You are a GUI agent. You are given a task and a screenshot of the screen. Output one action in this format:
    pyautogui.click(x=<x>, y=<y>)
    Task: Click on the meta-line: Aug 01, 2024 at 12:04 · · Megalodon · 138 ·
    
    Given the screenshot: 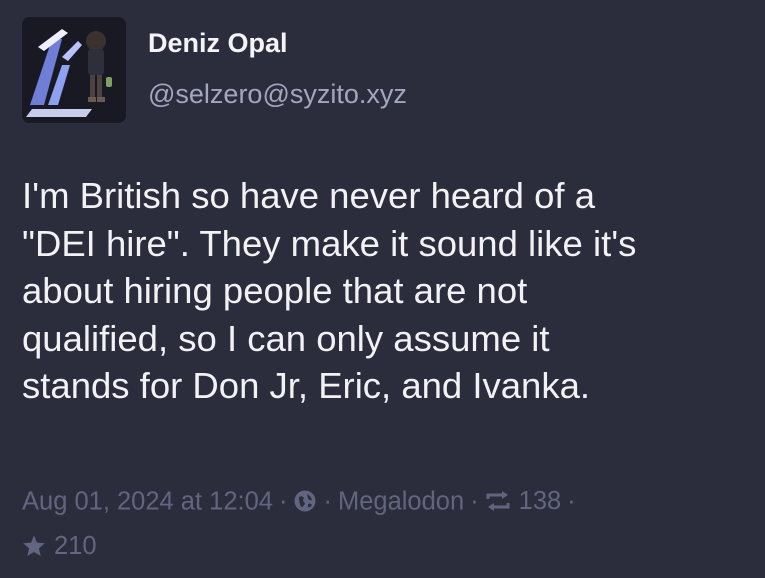 What is the action you would take?
    pyautogui.click(x=387, y=500)
    